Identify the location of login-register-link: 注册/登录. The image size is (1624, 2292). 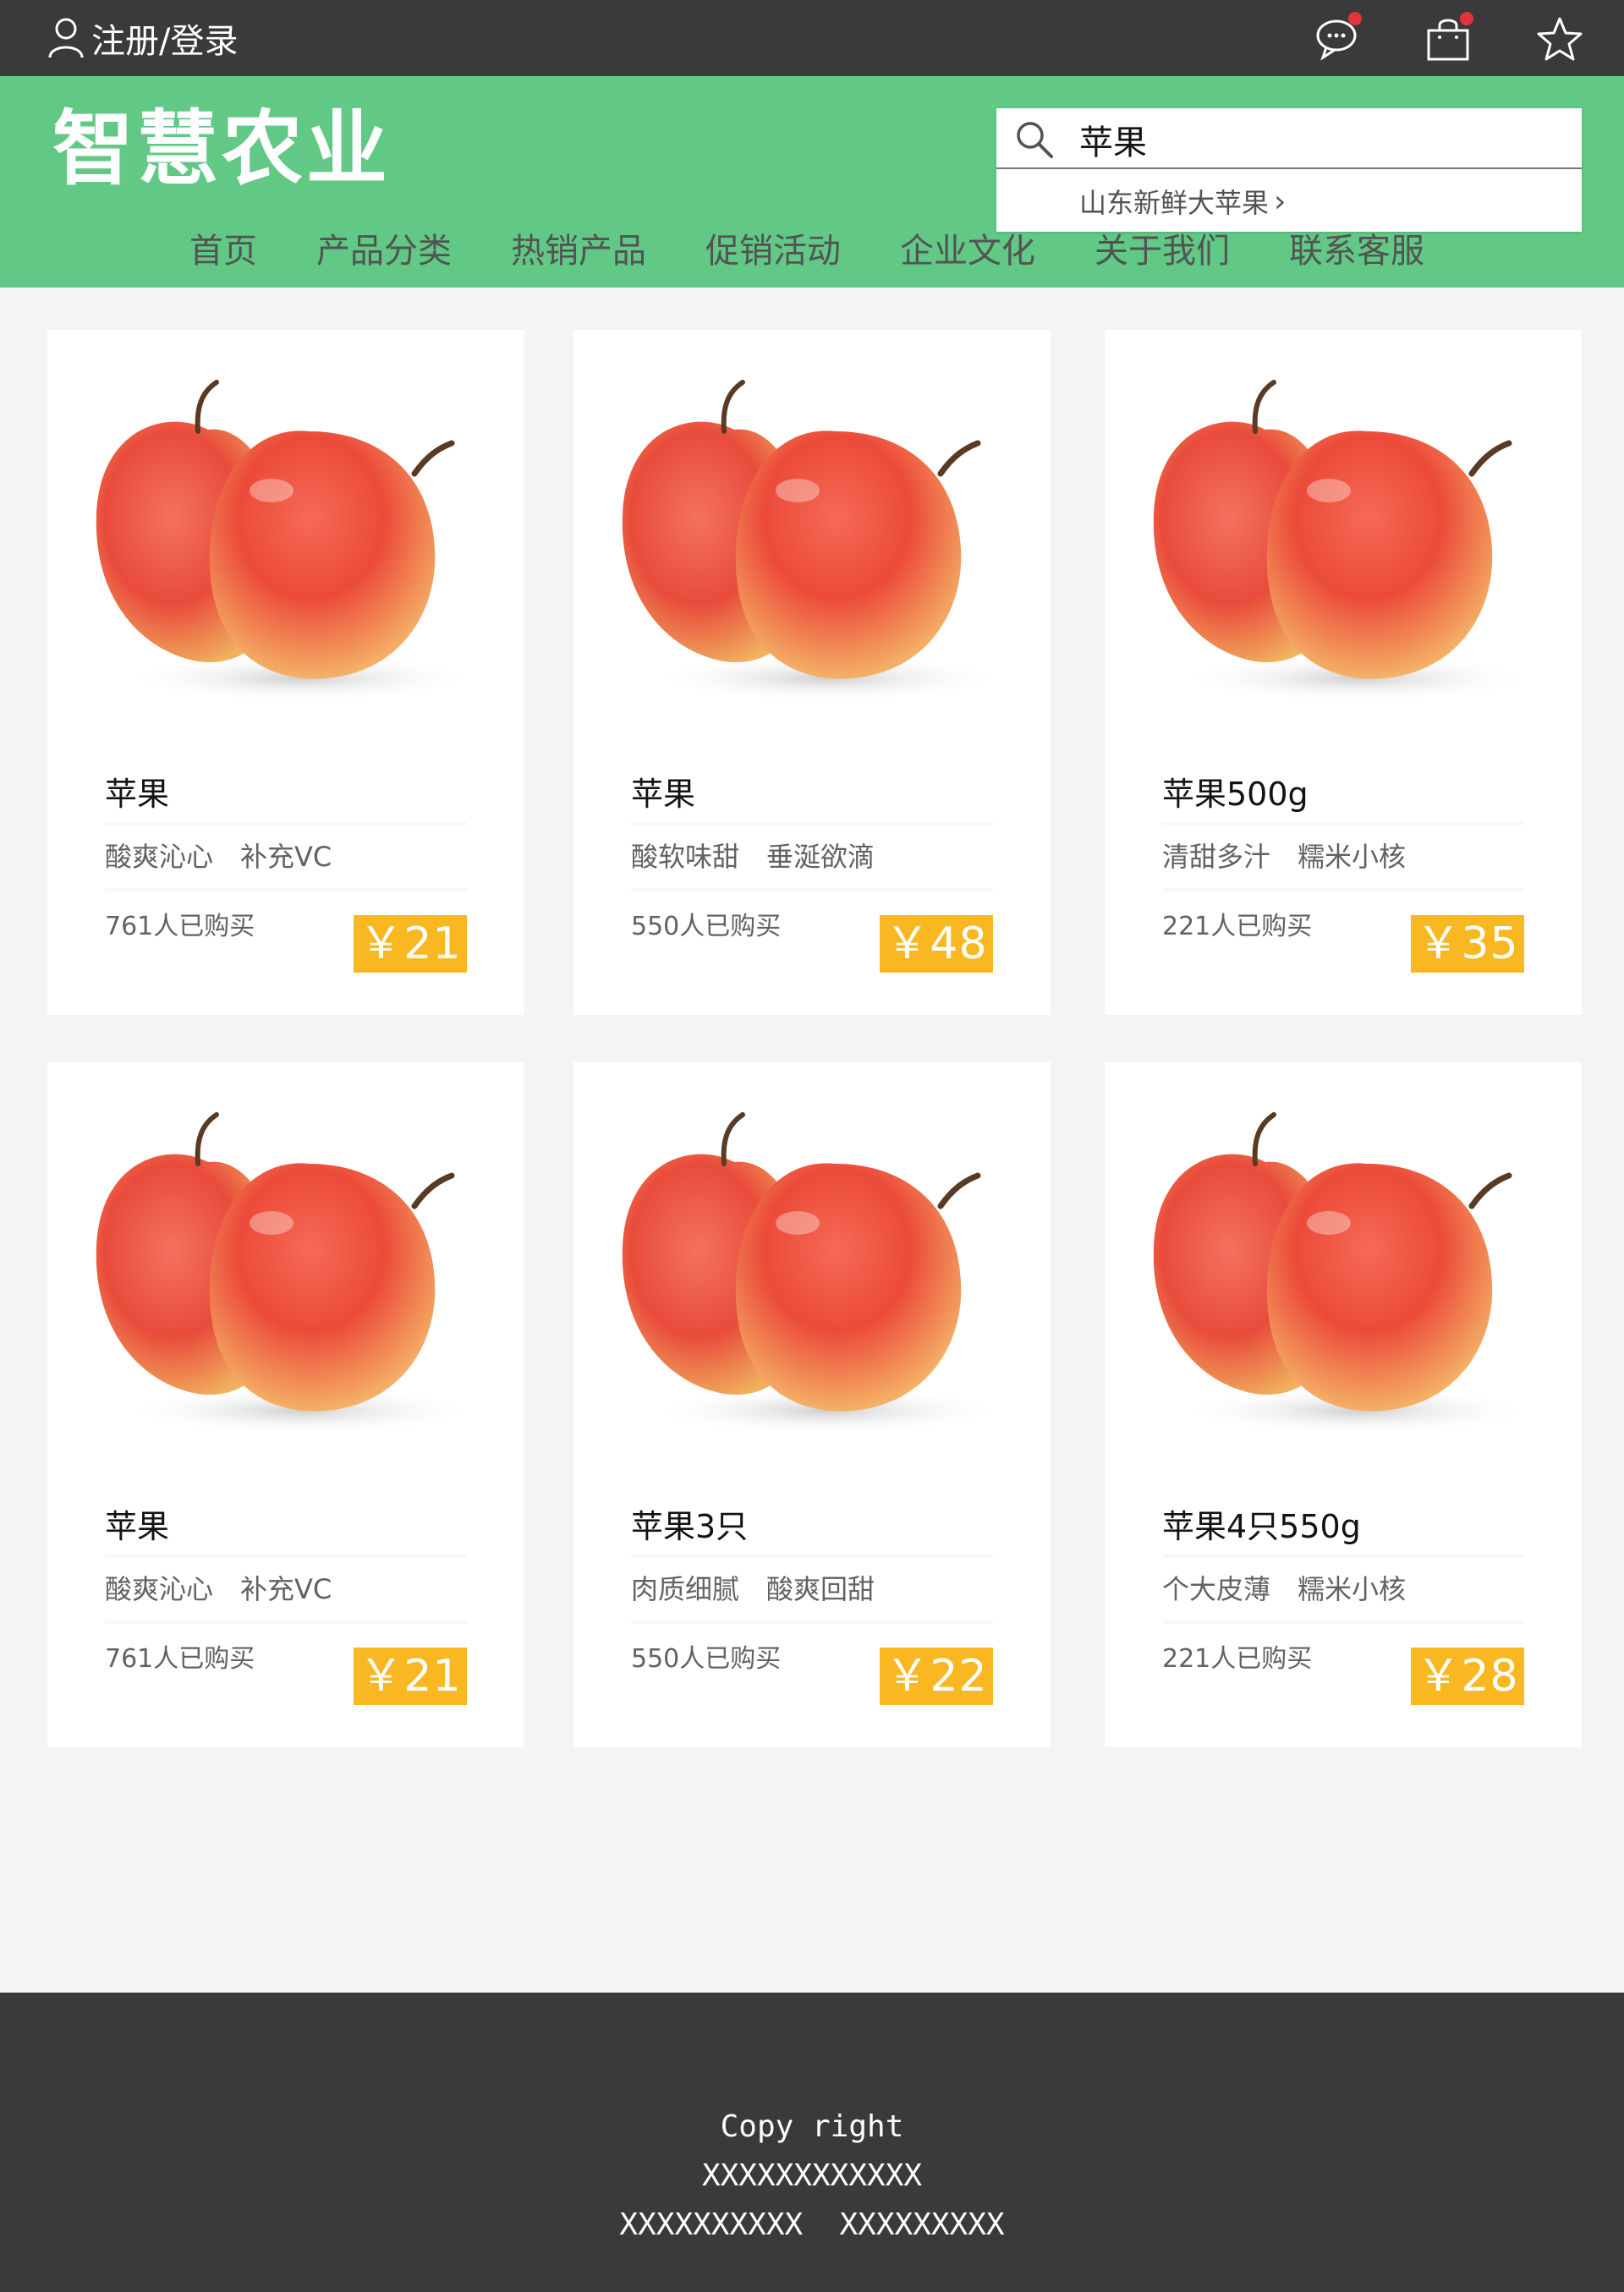
(142, 38).